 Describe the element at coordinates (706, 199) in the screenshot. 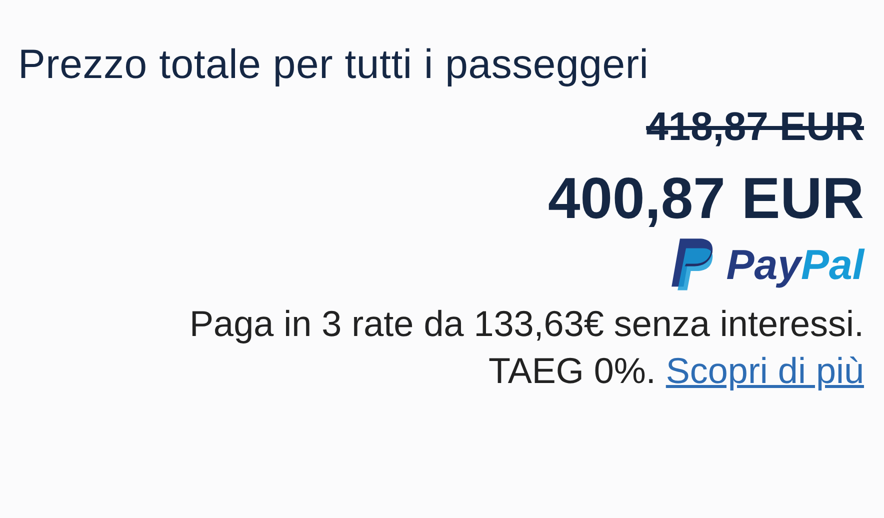

I see `total-price: 400,87 EUR` at that location.